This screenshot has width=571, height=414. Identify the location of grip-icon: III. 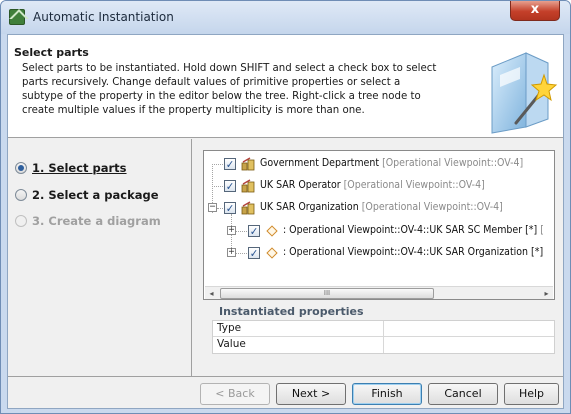
(327, 293).